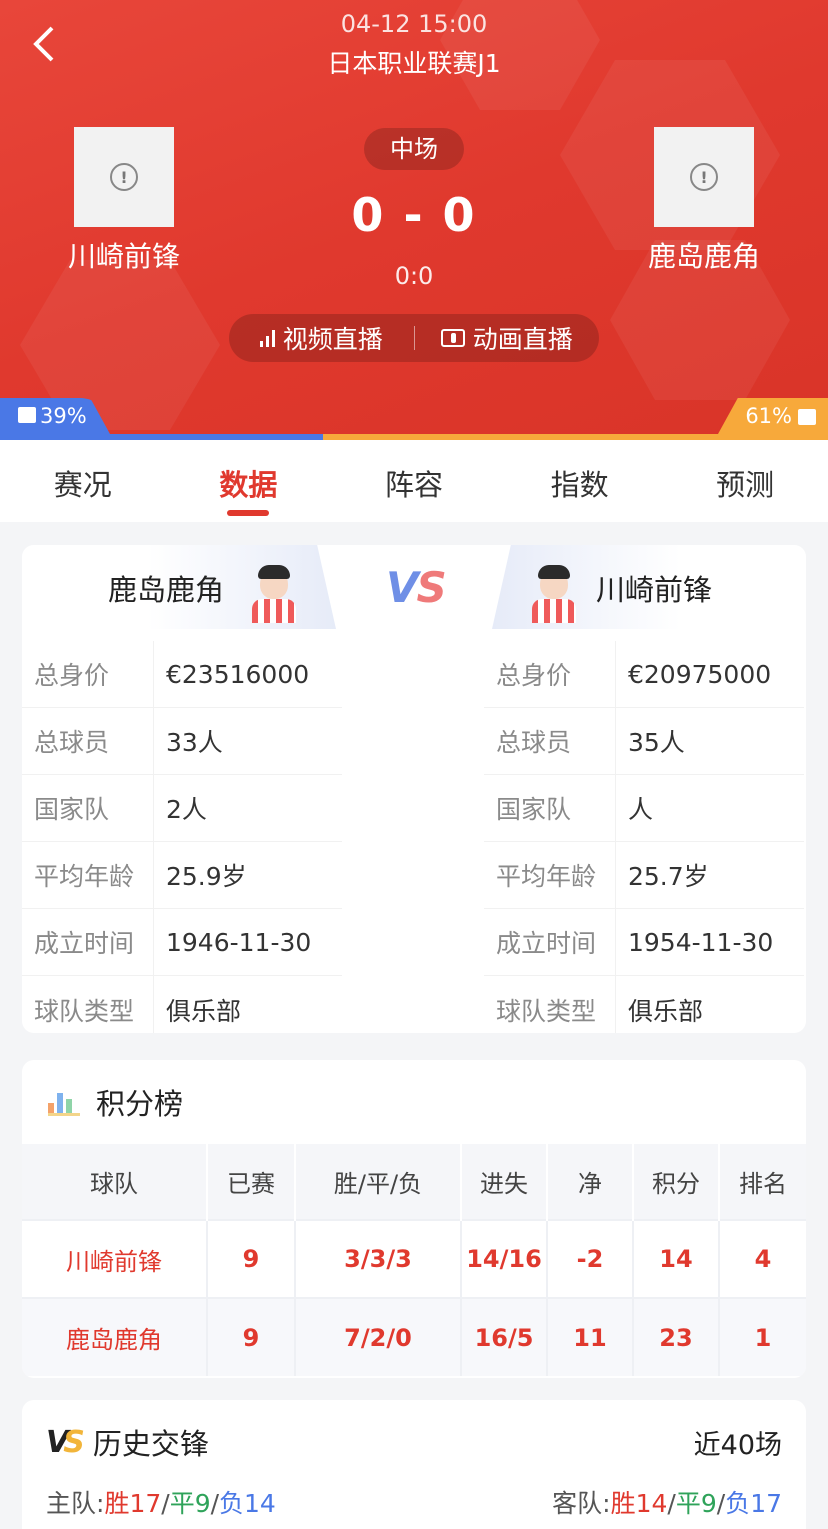 This screenshot has height=1529, width=828. What do you see at coordinates (414, 63) in the screenshot?
I see `league-name: 日本职业联赛J1` at bounding box center [414, 63].